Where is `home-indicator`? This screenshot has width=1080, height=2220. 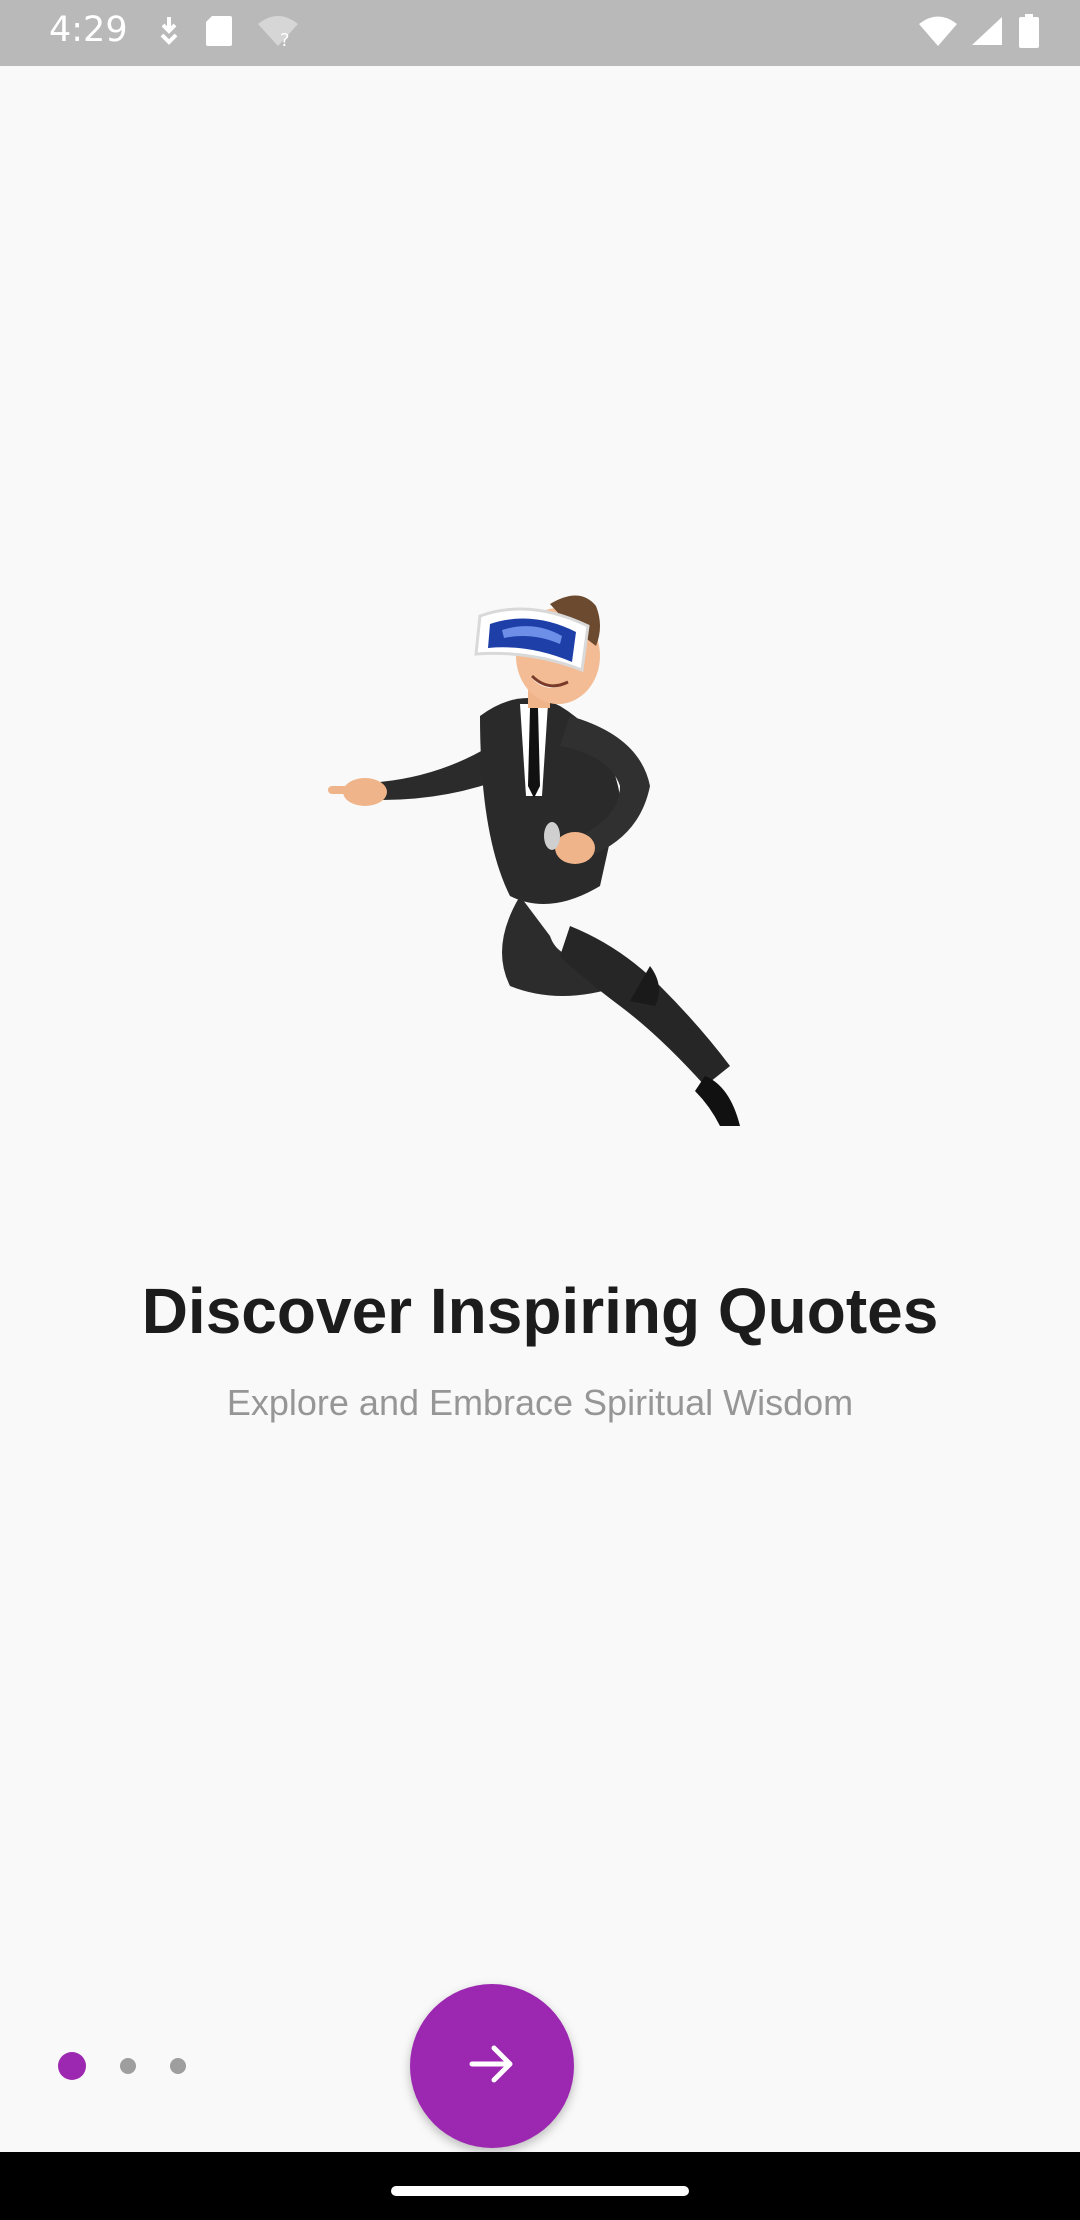 home-indicator is located at coordinates (540, 2191).